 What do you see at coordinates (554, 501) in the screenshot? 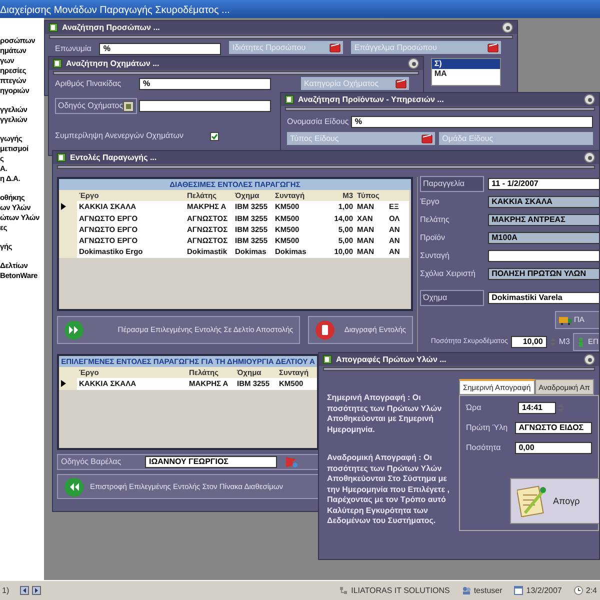
I see `inventory-button: Απογρ` at bounding box center [554, 501].